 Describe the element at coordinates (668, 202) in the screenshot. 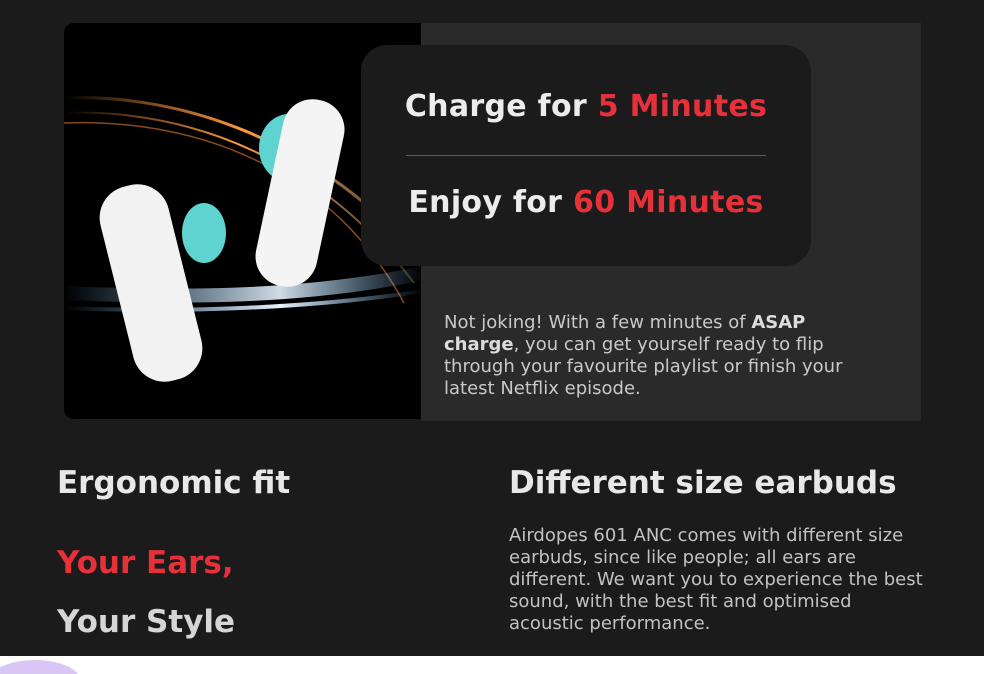

I see `playback-duration: 60 Minutes` at that location.